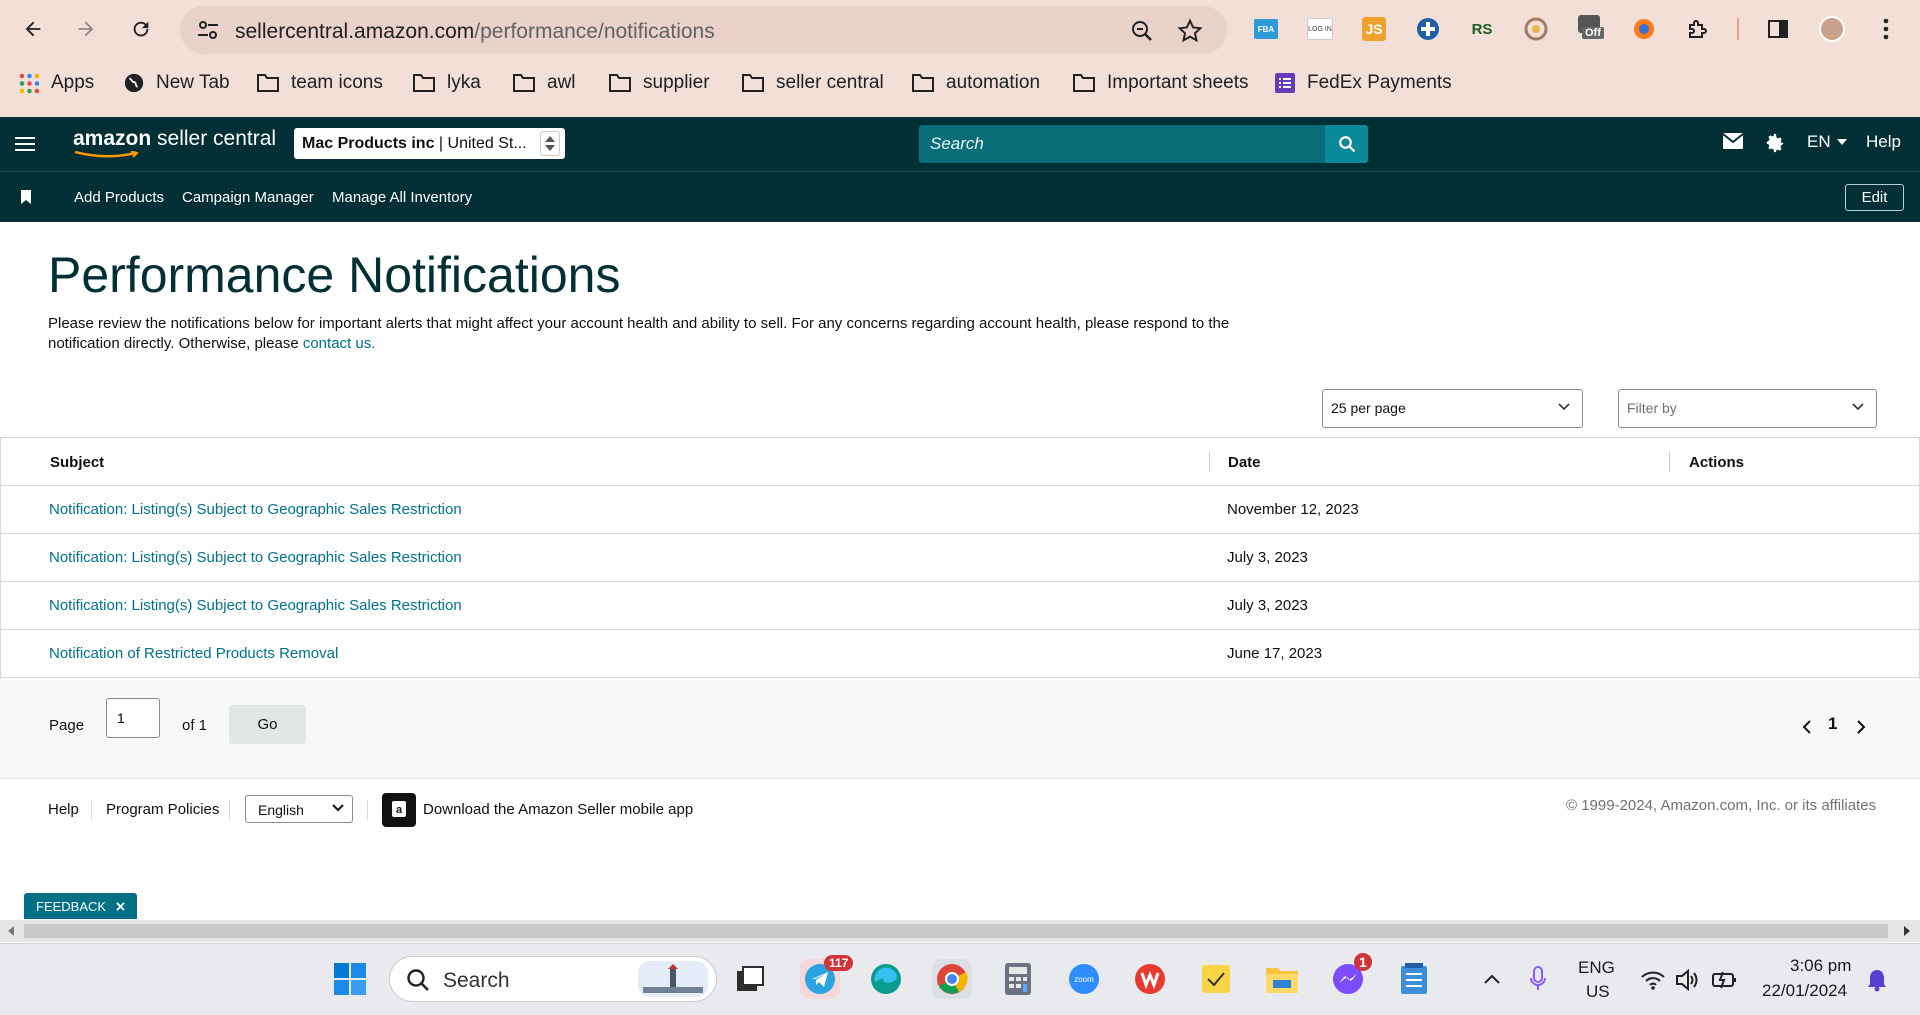 This screenshot has height=1015, width=1920. Describe the element at coordinates (1363, 83) in the screenshot. I see `bookmark-fedex-payments: FedEx Payments` at that location.